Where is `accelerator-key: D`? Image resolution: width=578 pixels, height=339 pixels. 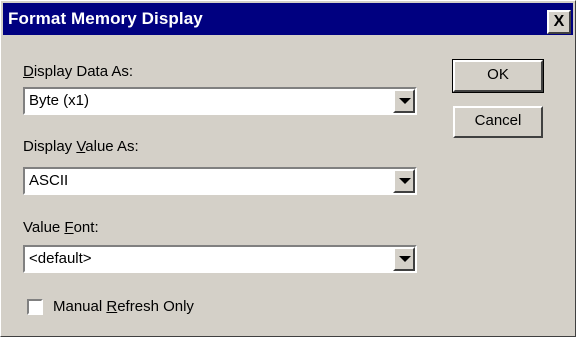 accelerator-key: D is located at coordinates (28, 71).